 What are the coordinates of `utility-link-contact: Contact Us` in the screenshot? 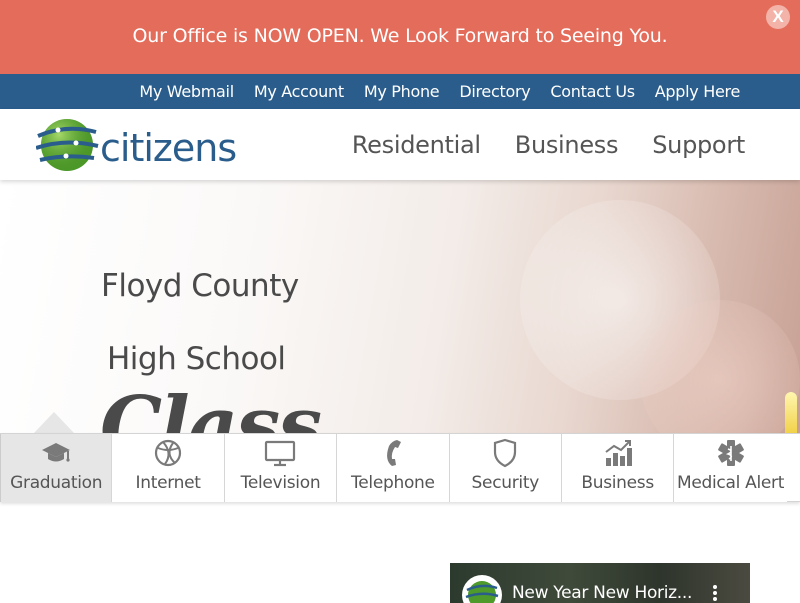 It's located at (592, 91).